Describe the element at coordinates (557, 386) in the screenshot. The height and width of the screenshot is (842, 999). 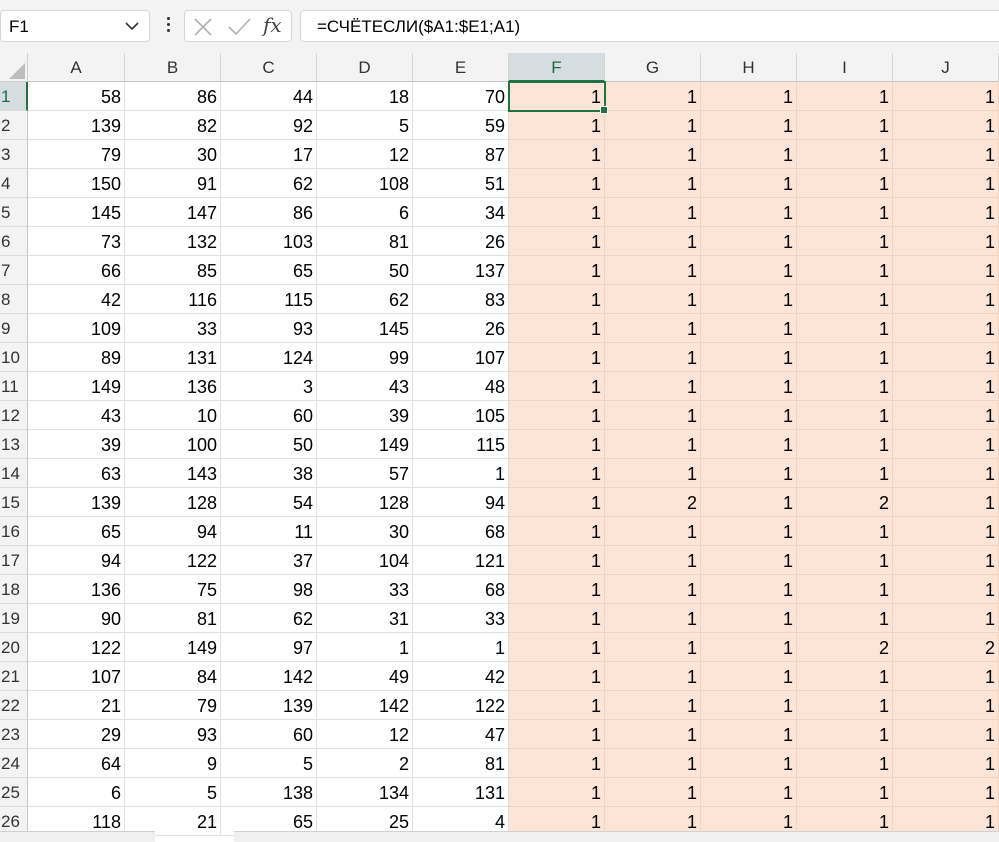
I see `cell-f11: 1` at that location.